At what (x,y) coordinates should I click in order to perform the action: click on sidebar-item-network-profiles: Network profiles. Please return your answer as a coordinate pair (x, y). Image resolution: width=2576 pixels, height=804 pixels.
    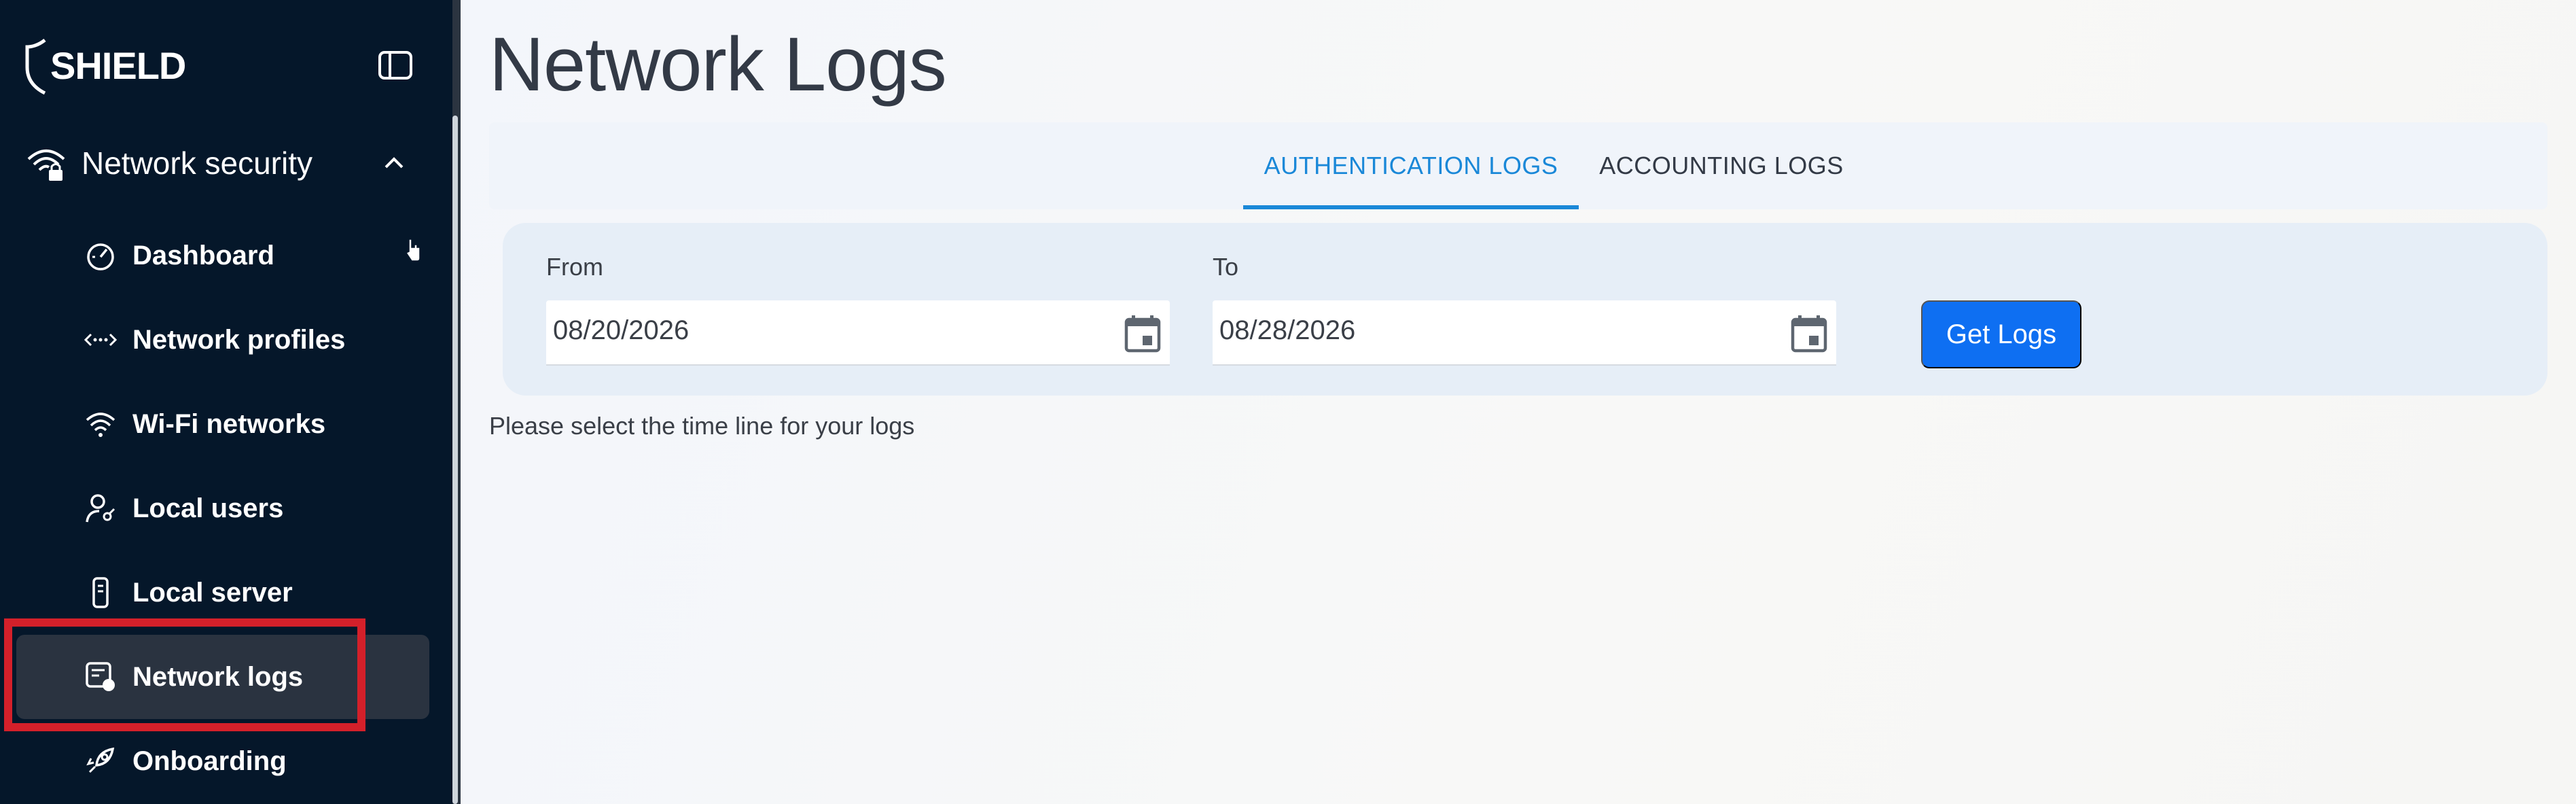
    Looking at the image, I should click on (223, 340).